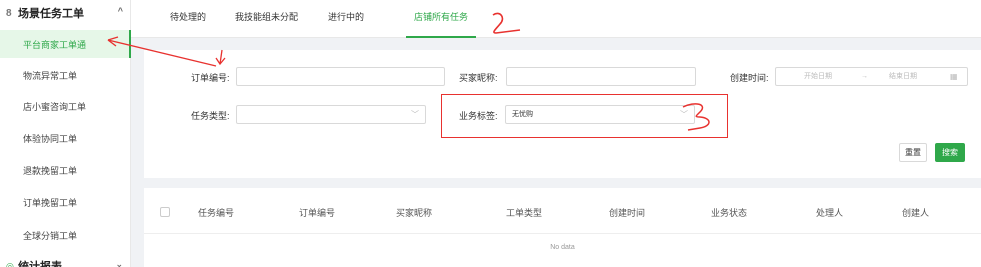 This screenshot has width=981, height=267. What do you see at coordinates (50, 138) in the screenshot?
I see `sidebar-item-label: 体验协同工单` at bounding box center [50, 138].